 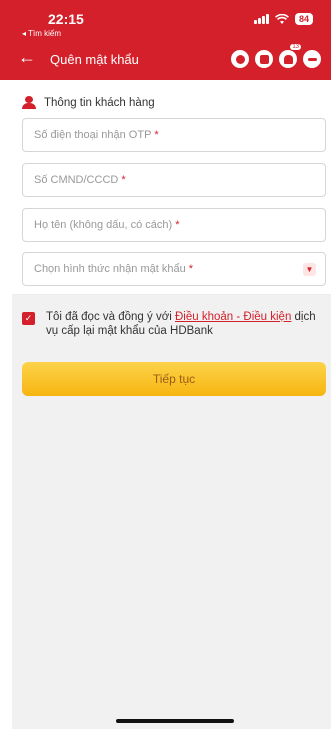 I want to click on wifi-icon, so click(x=282, y=18).